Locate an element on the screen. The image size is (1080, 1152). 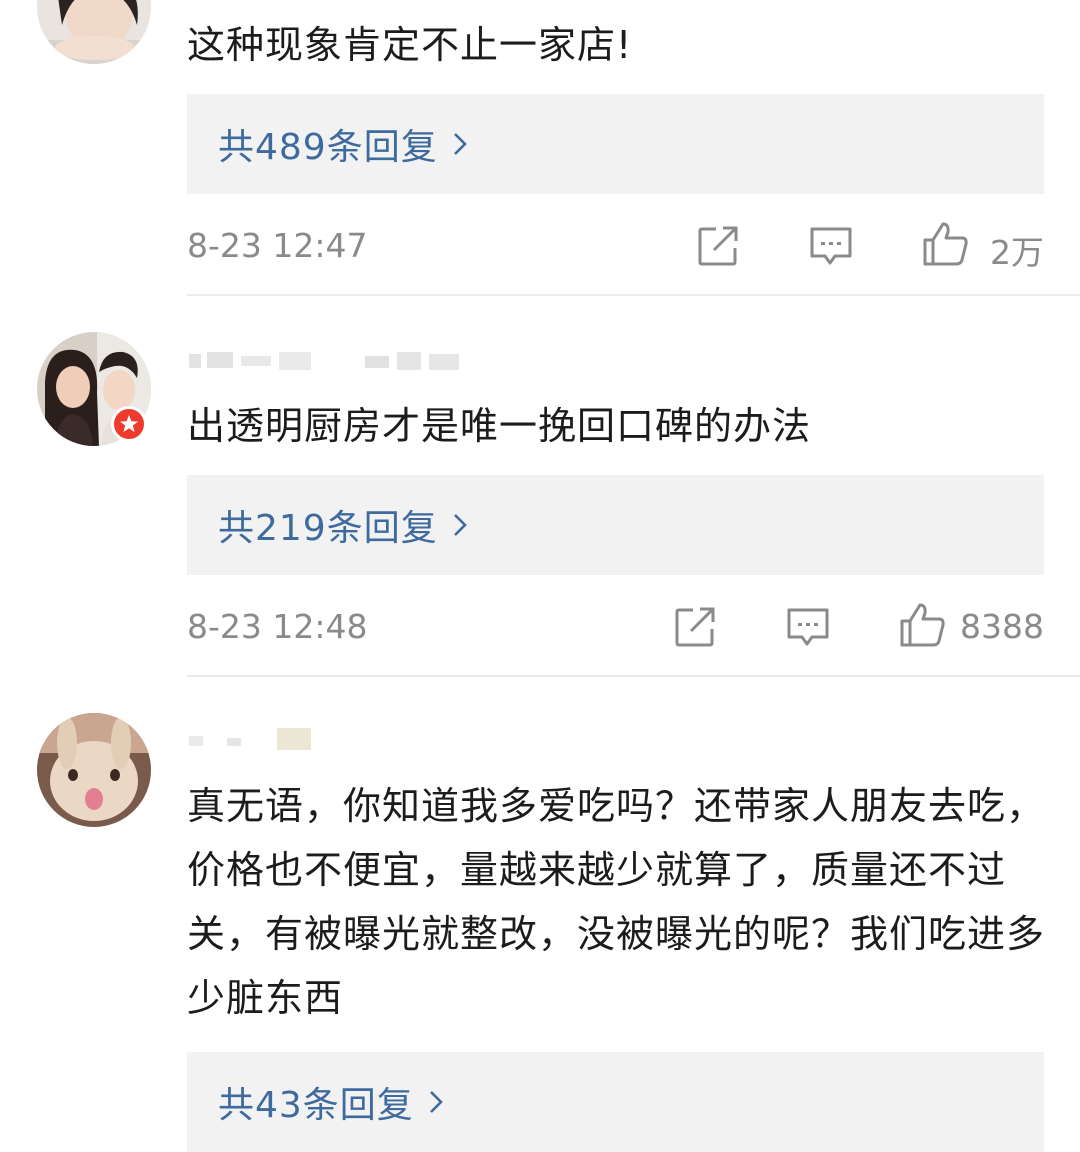
verified-badge-icon is located at coordinates (129, 424).